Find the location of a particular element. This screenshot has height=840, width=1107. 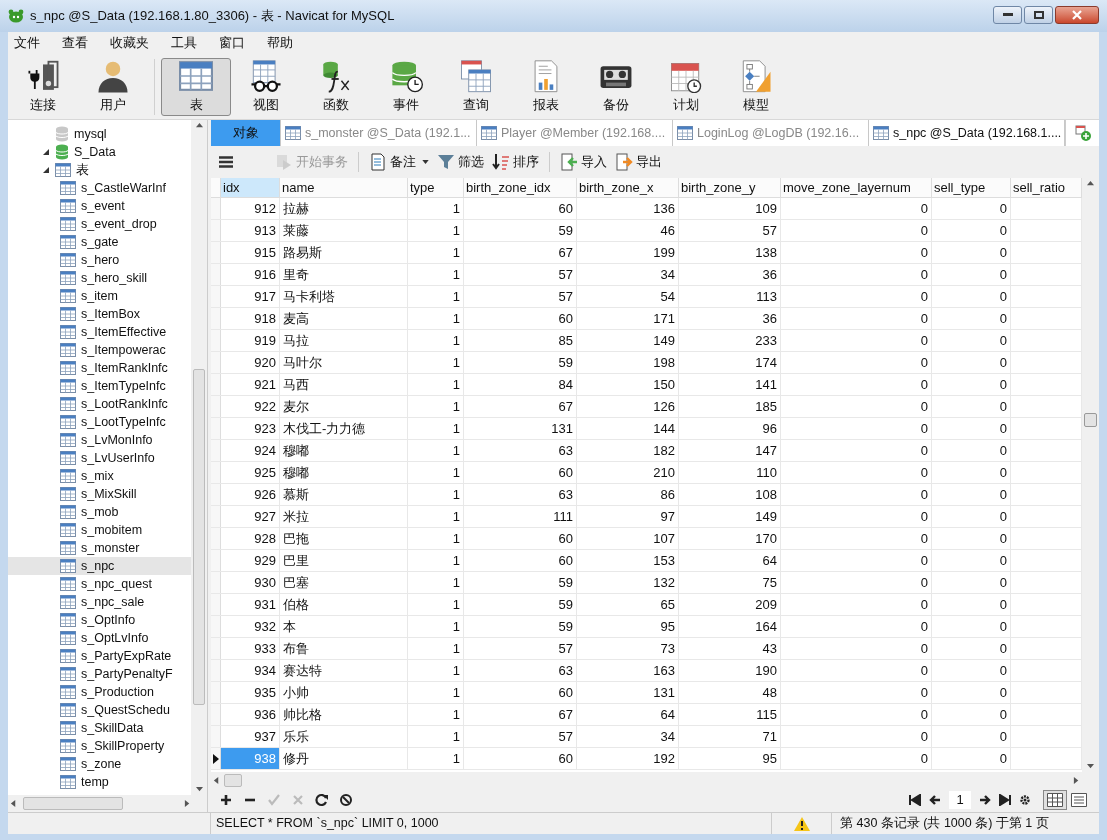

tree-item: s_ItemRankInfc is located at coordinates (99, 368).